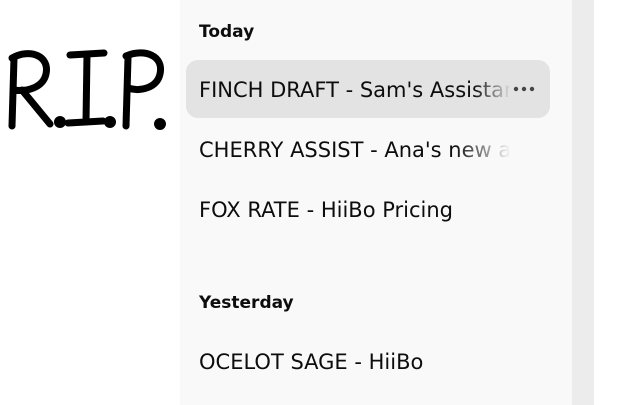  I want to click on scrollbar-track, so click(583, 202).